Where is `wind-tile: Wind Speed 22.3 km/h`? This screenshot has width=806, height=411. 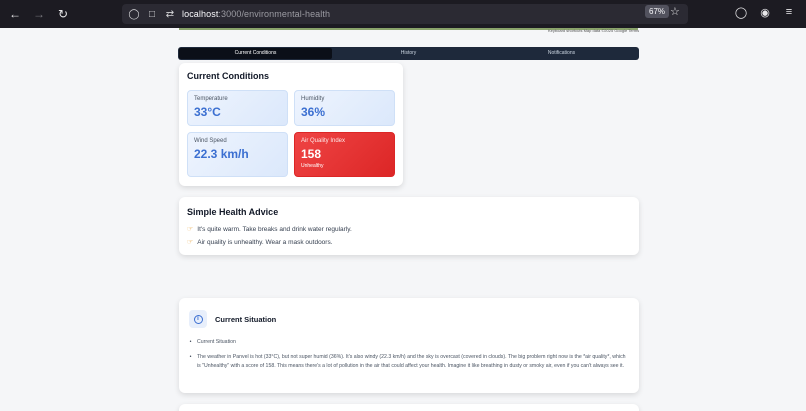
wind-tile: Wind Speed 22.3 km/h is located at coordinates (237, 154).